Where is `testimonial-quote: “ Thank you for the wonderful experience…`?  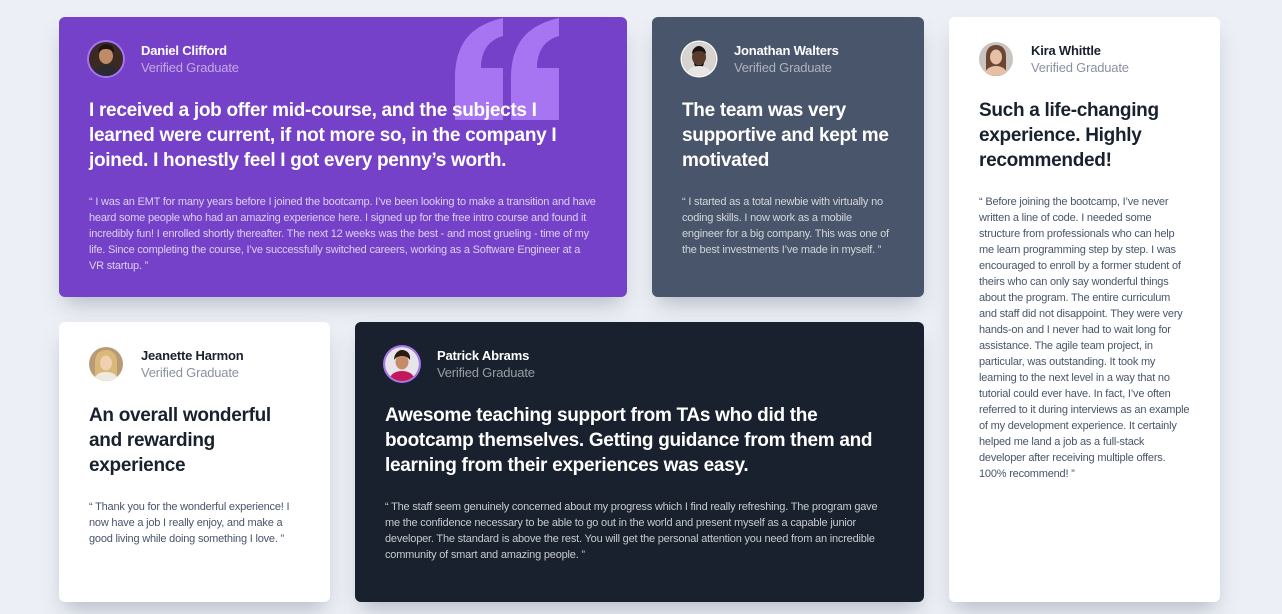
testimonial-quote: “ Thank you for the wonderful experience… is located at coordinates (189, 523).